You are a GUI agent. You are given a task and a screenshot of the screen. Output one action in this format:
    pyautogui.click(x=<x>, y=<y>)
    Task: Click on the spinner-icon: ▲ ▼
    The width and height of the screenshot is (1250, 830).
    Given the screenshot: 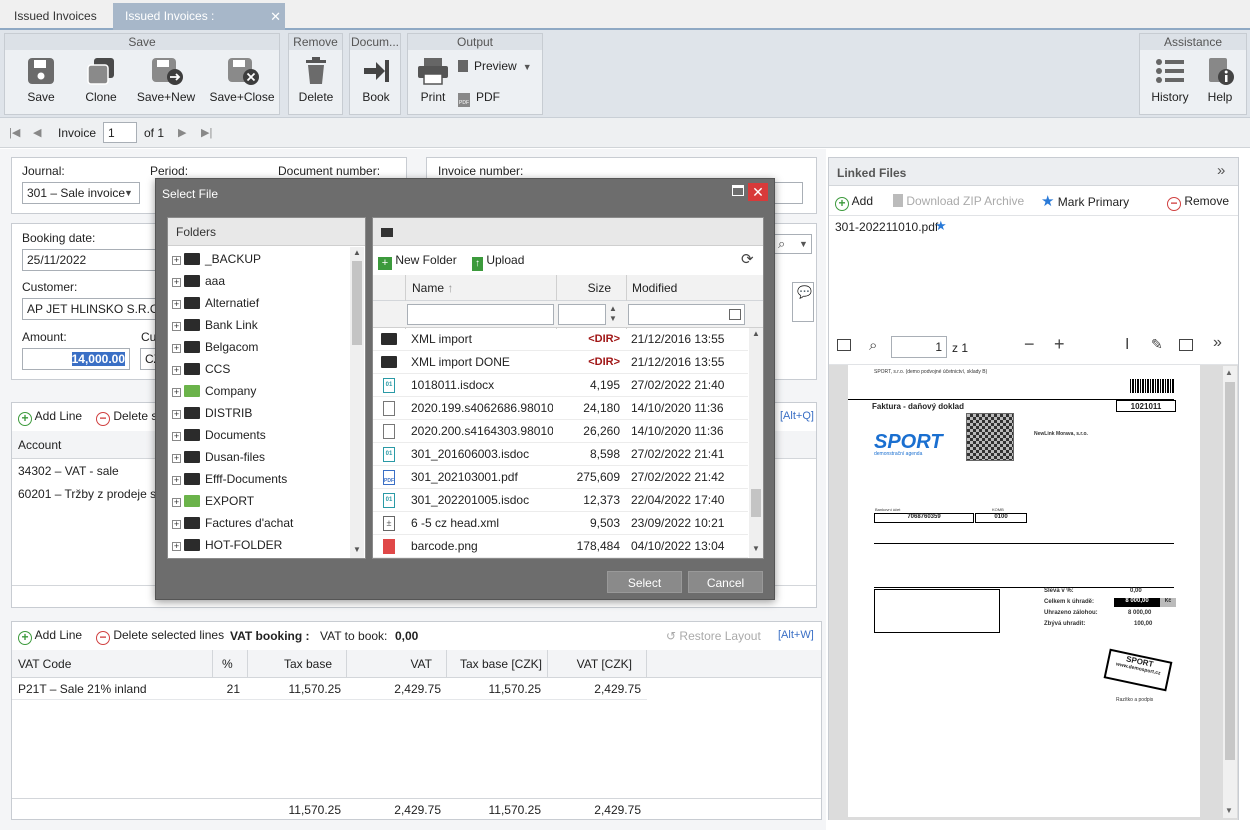 What is the action you would take?
    pyautogui.click(x=613, y=314)
    